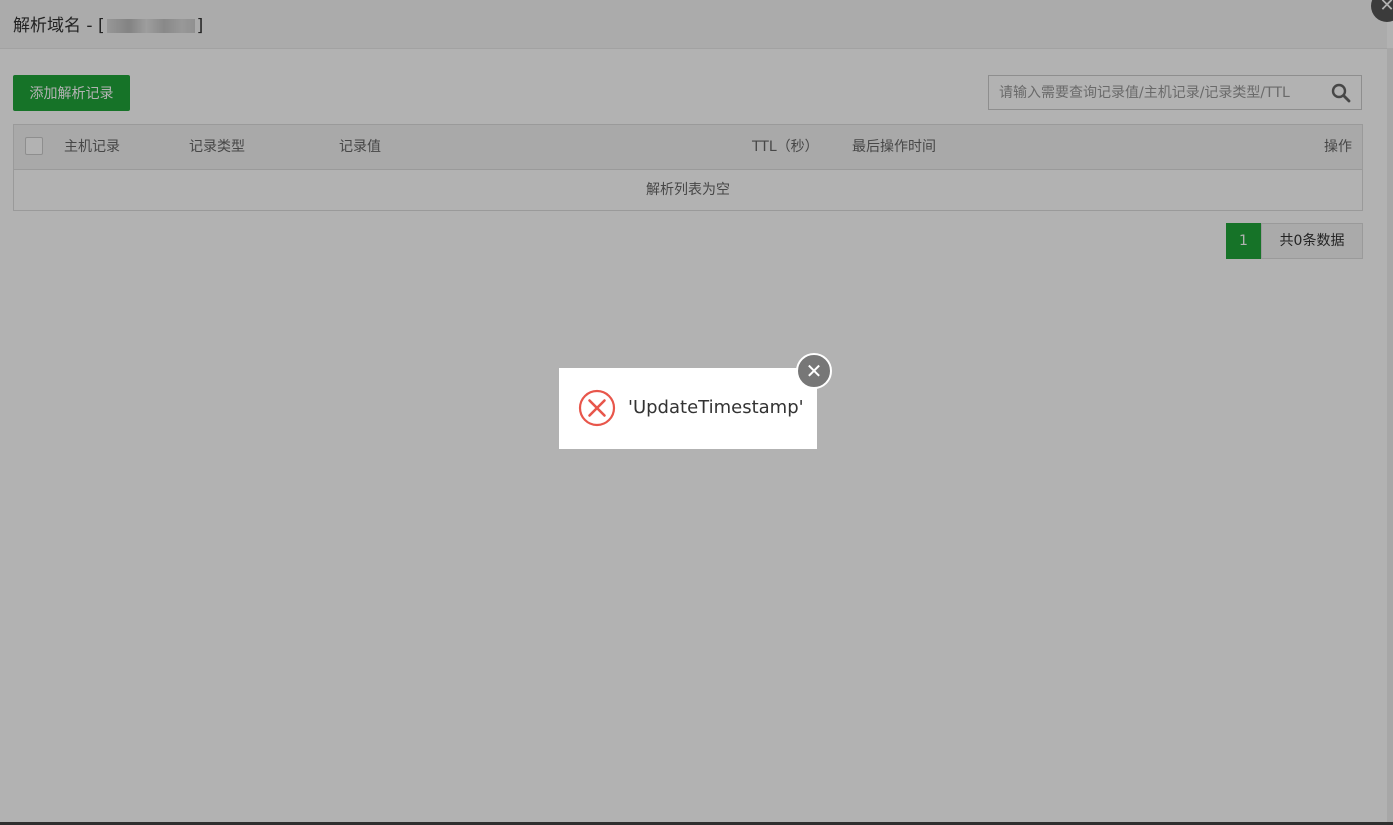 The width and height of the screenshot is (1393, 825). I want to click on error-message-dialog: 'UpdateTimestamp', so click(688, 408).